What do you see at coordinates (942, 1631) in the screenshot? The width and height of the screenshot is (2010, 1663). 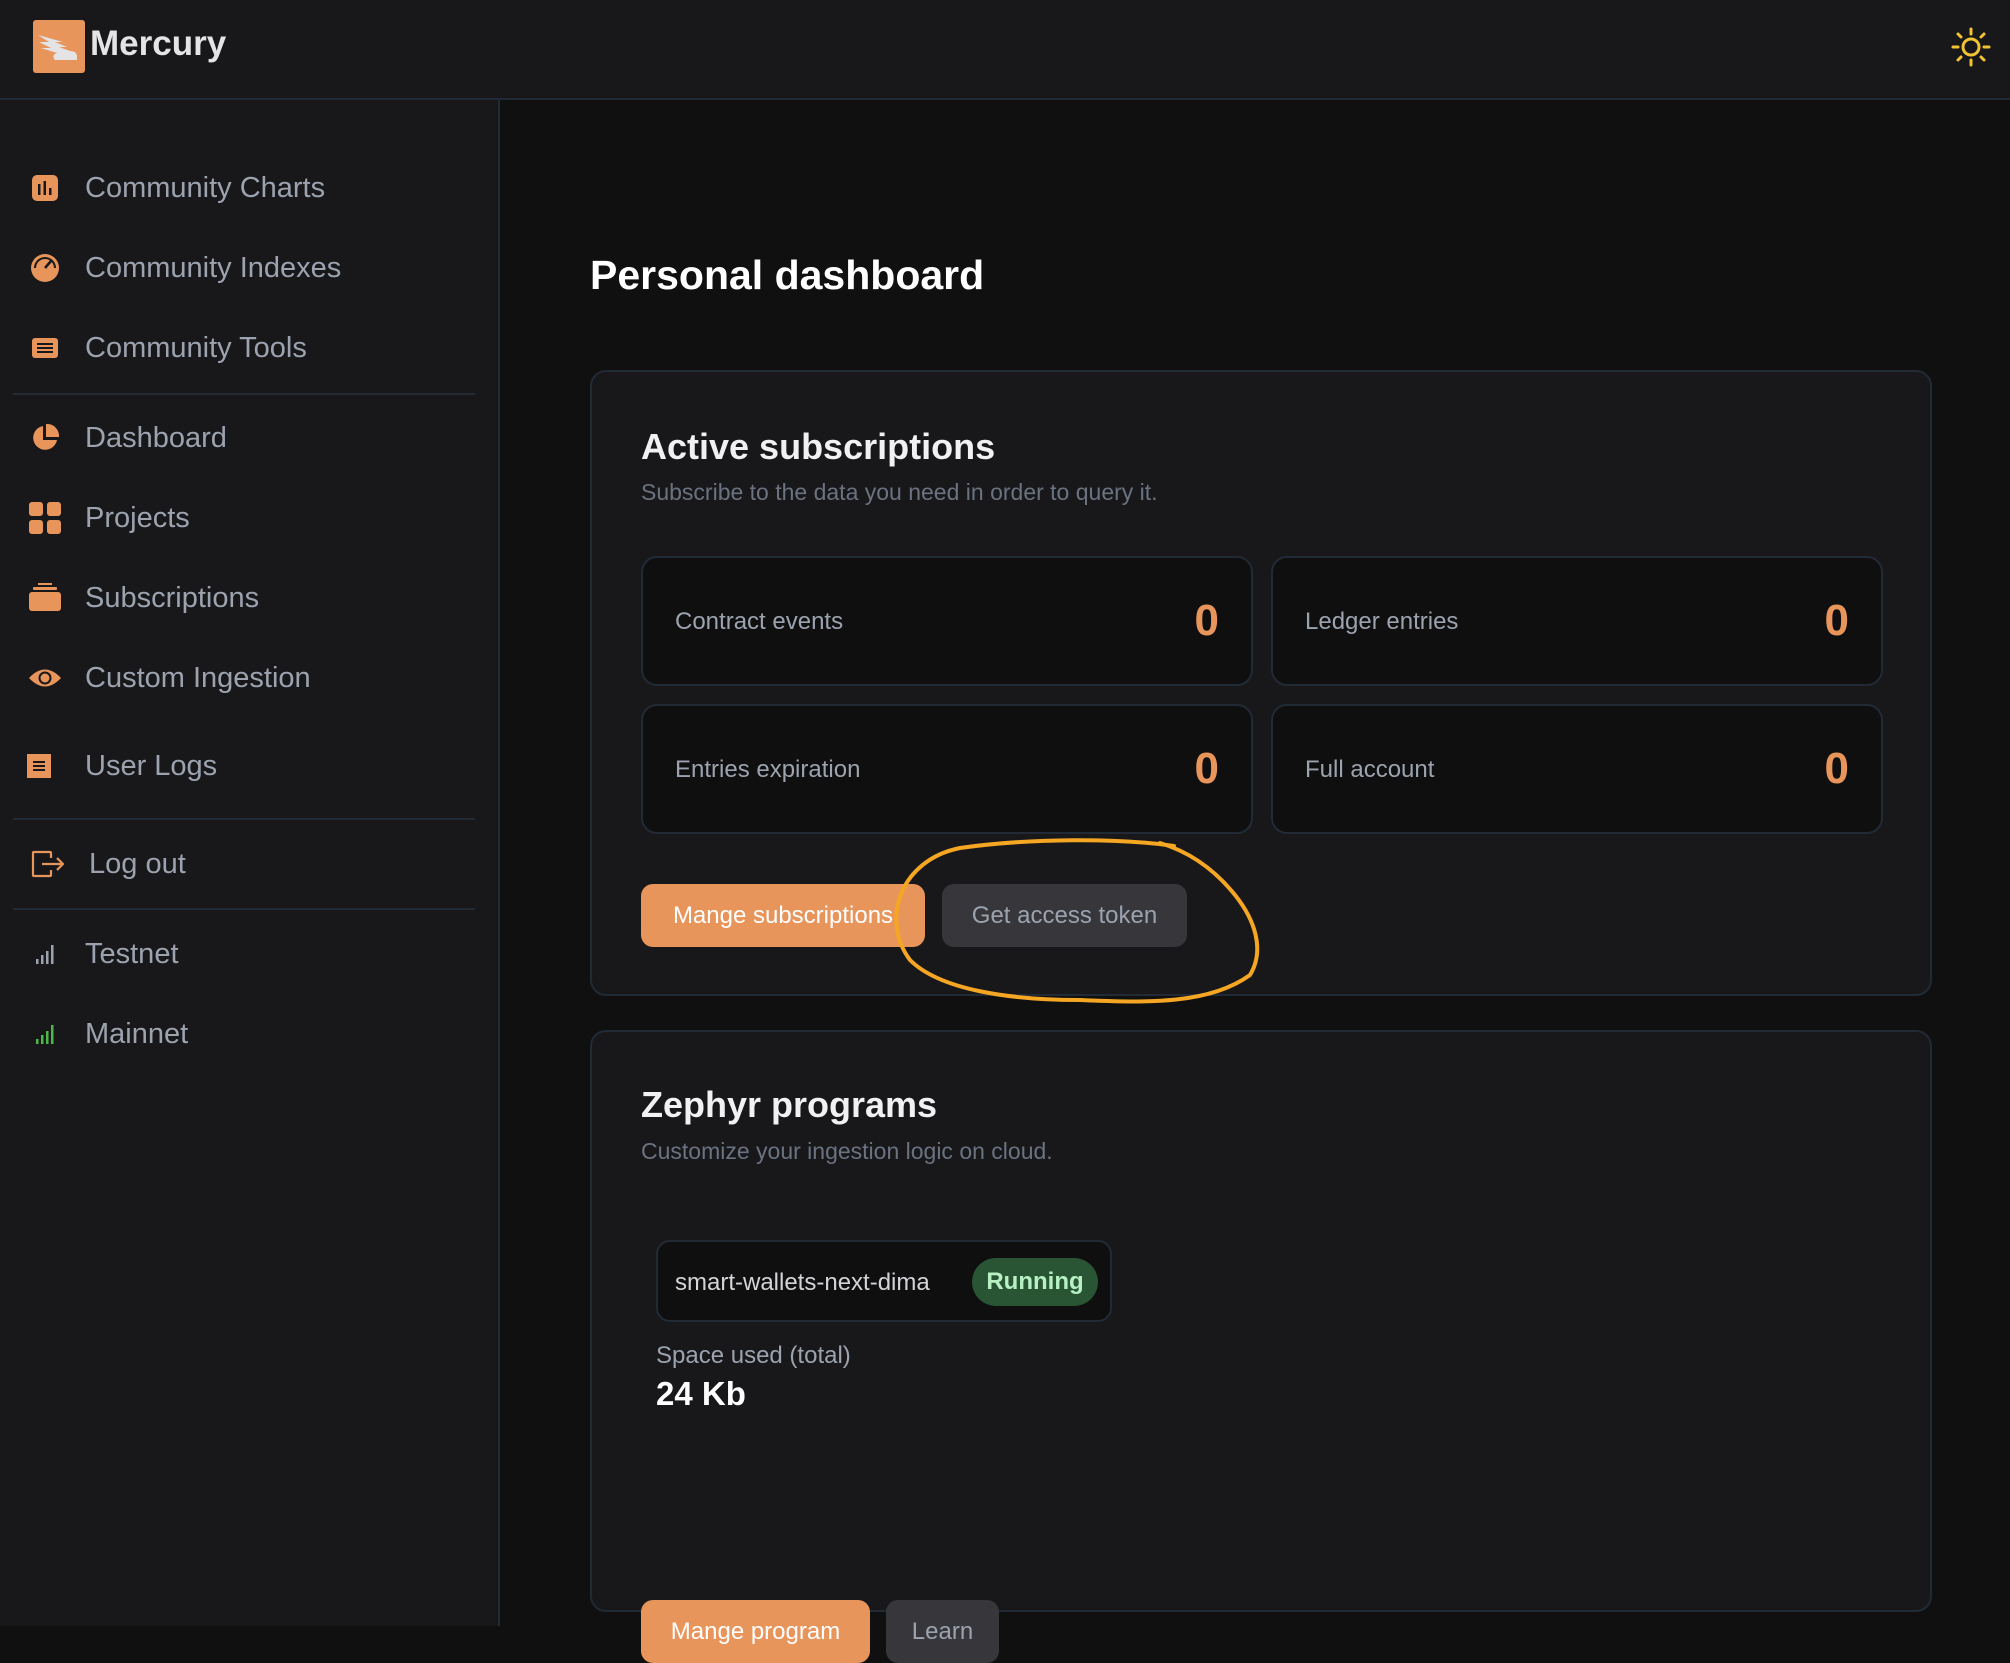 I see `learn-button: Learn` at bounding box center [942, 1631].